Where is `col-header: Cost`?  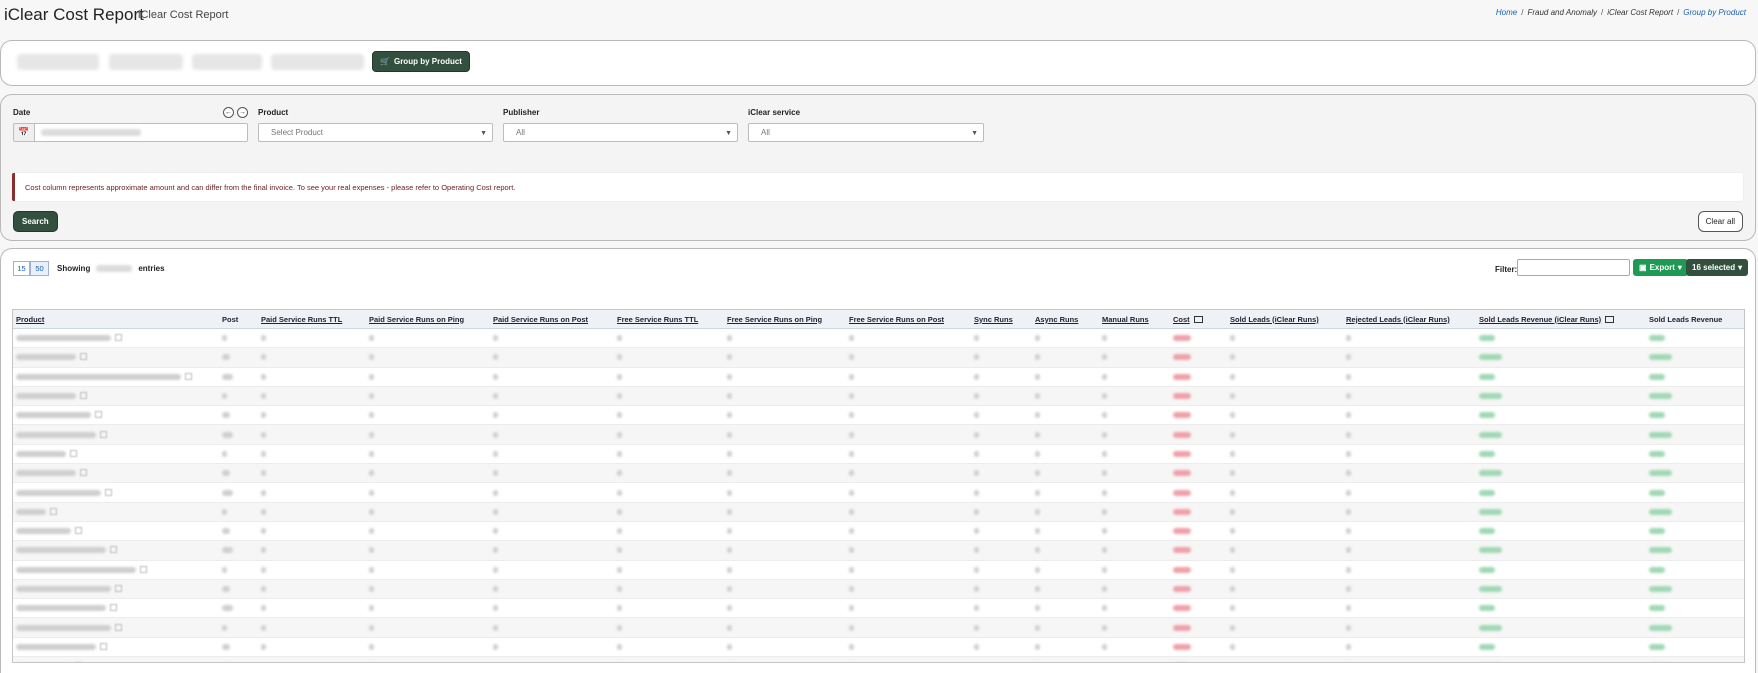 col-header: Cost is located at coordinates (1198, 319).